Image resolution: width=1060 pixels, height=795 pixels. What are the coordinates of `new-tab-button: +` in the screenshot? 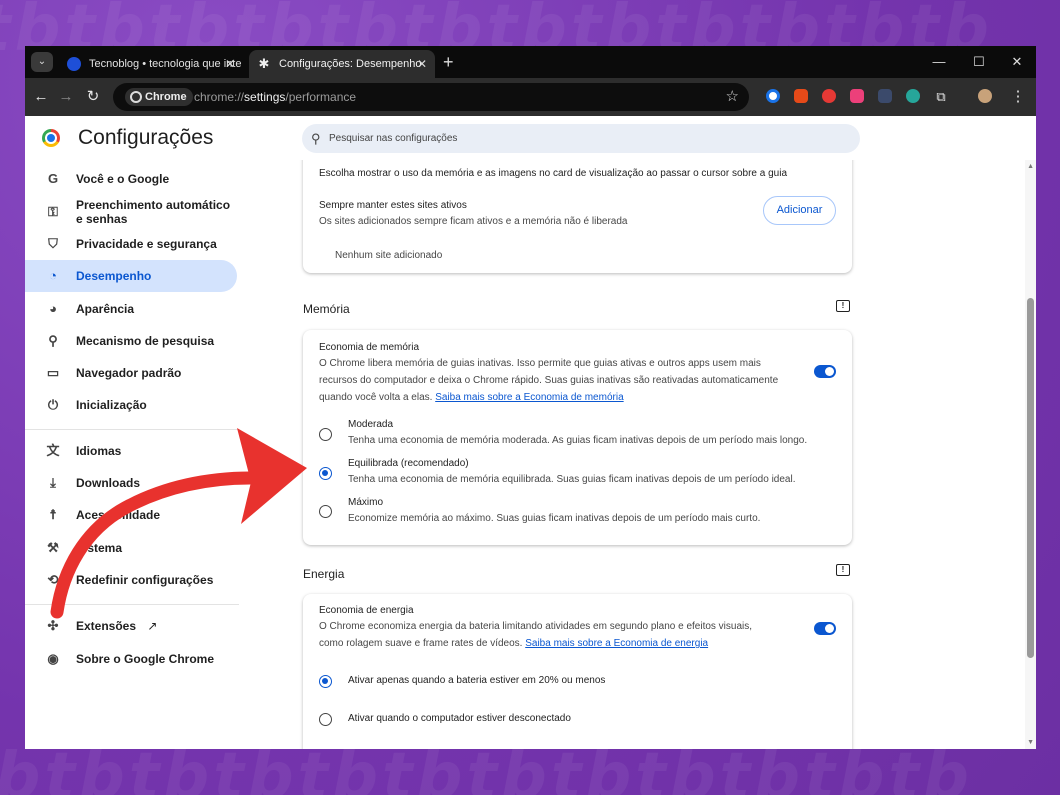 It's located at (448, 62).